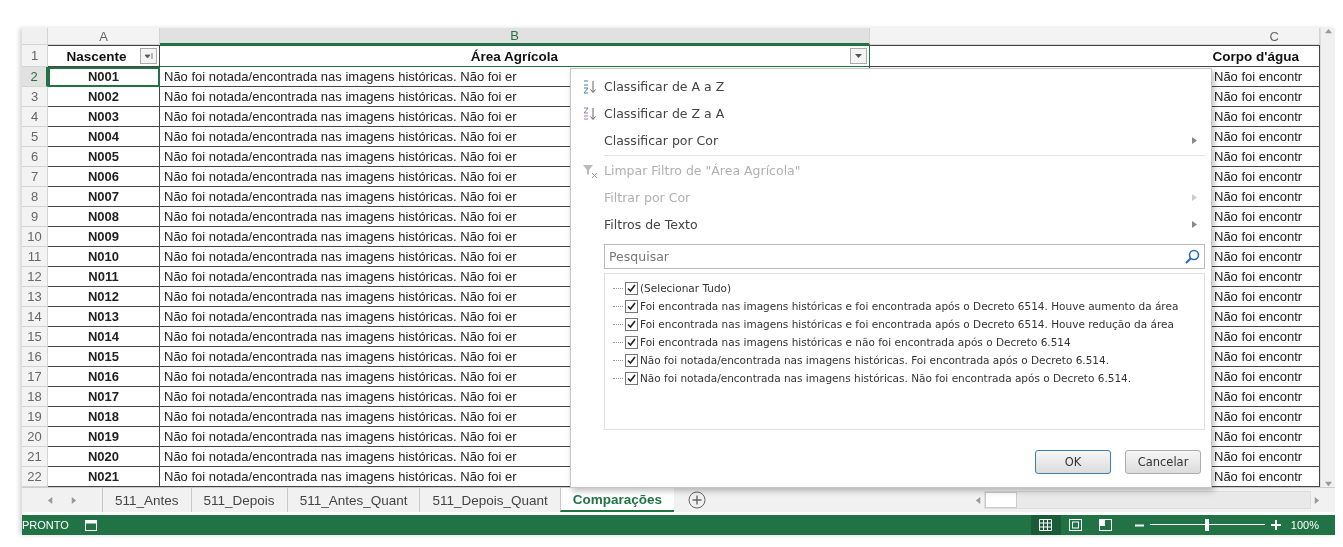 This screenshot has height=547, width=1343. Describe the element at coordinates (35, 397) in the screenshot. I see `row-header: 18` at that location.